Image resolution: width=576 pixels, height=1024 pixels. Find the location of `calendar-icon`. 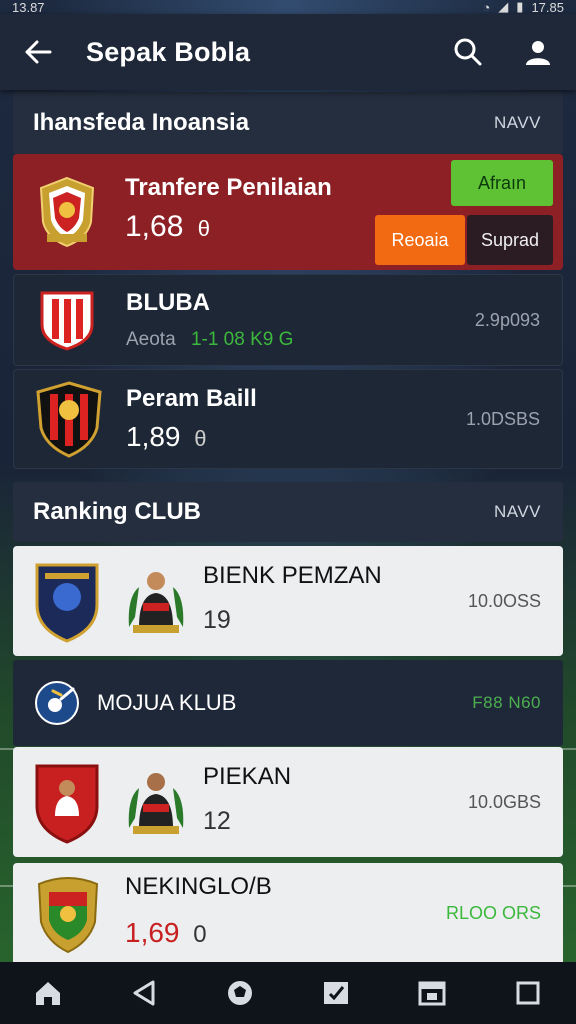

calendar-icon is located at coordinates (432, 993).